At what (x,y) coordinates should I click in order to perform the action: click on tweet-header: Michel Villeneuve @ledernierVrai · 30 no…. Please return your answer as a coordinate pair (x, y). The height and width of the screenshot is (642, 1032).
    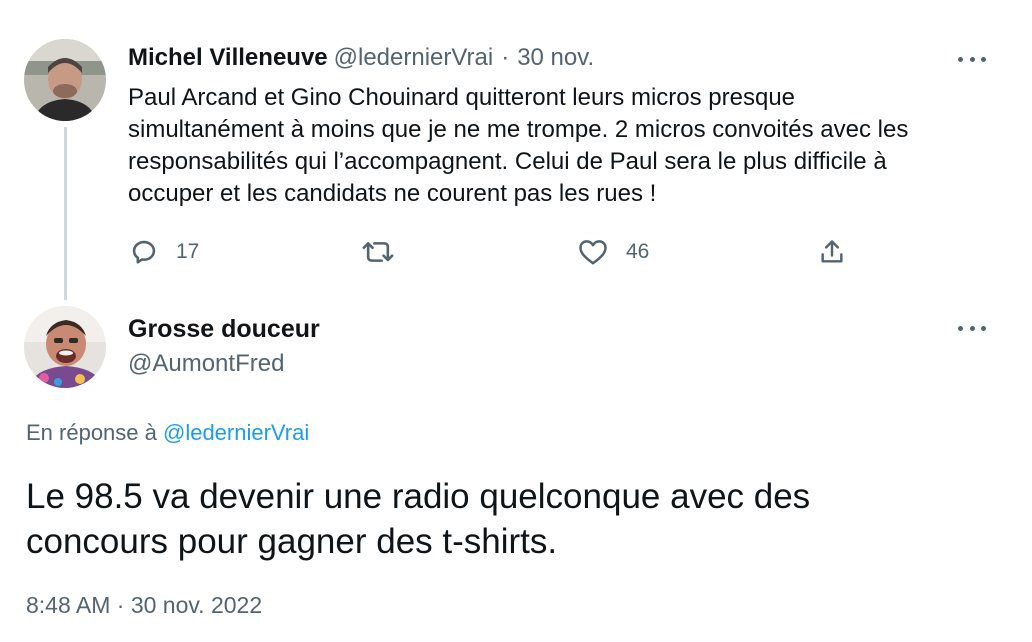
    Looking at the image, I should click on (361, 58).